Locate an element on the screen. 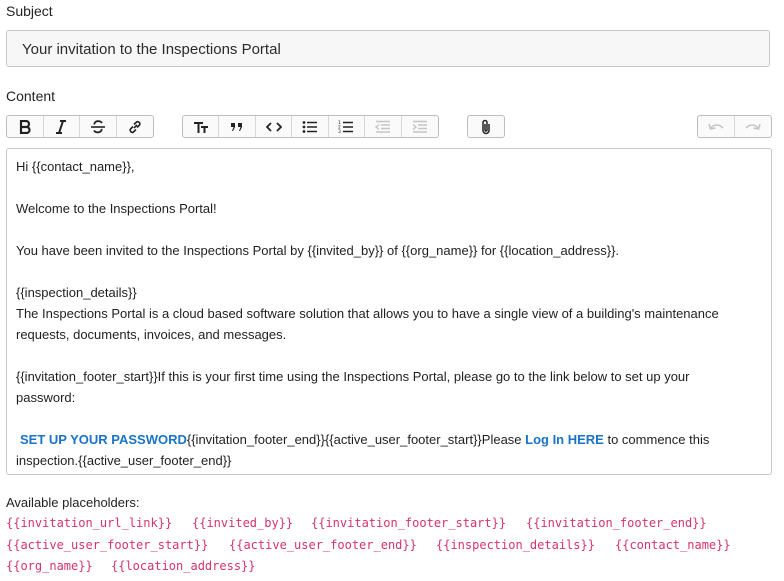 The width and height of the screenshot is (784, 581). attachment-group is located at coordinates (486, 126).